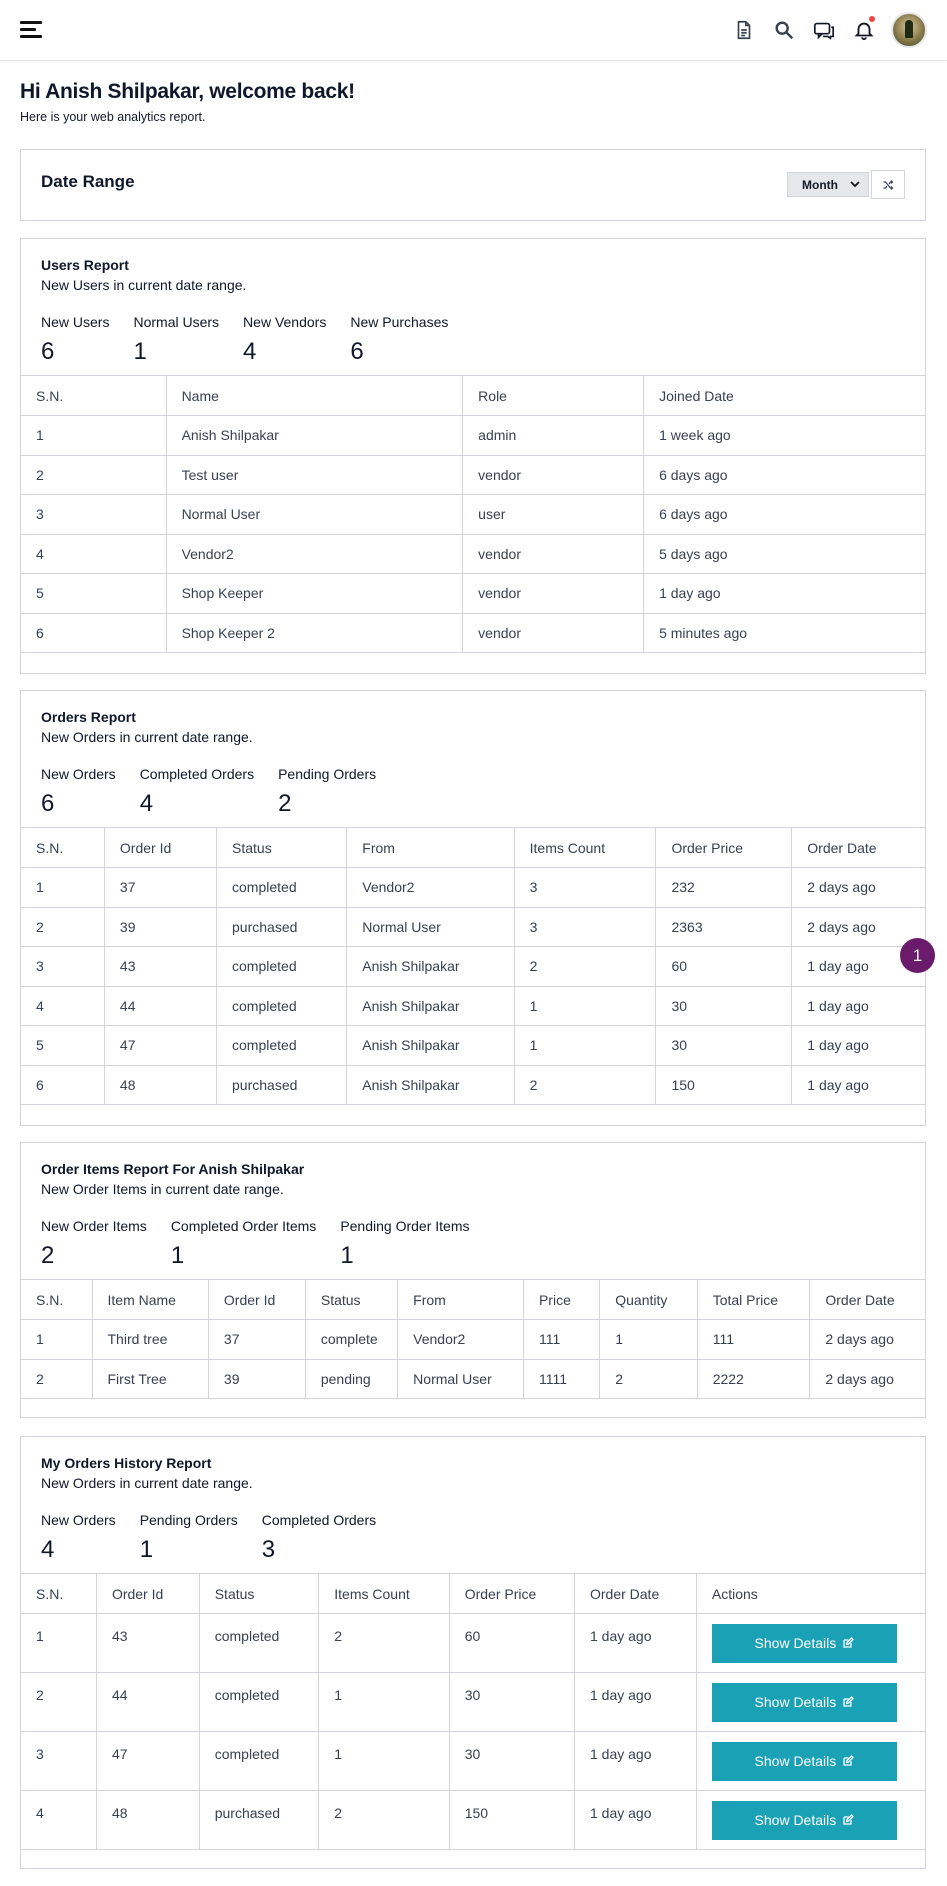 This screenshot has height=1886, width=947. Describe the element at coordinates (917, 955) in the screenshot. I see `floating-badge: 1` at that location.